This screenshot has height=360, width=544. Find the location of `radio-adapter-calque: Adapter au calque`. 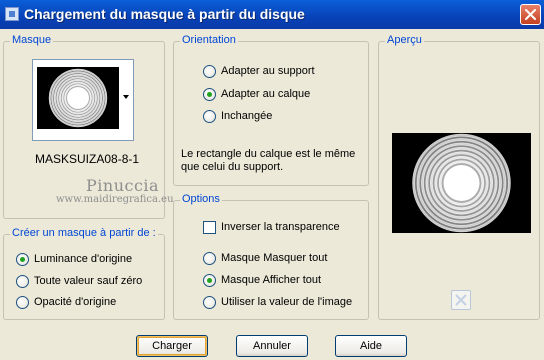

radio-adapter-calque: Adapter au calque is located at coordinates (256, 94).